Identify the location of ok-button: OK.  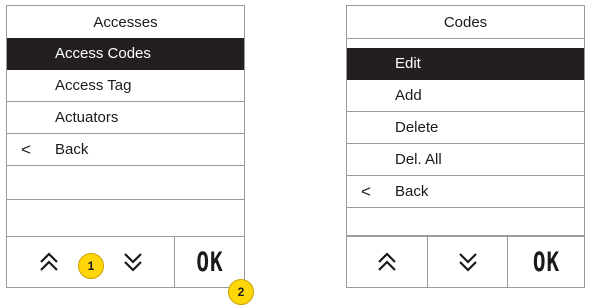
(546, 262).